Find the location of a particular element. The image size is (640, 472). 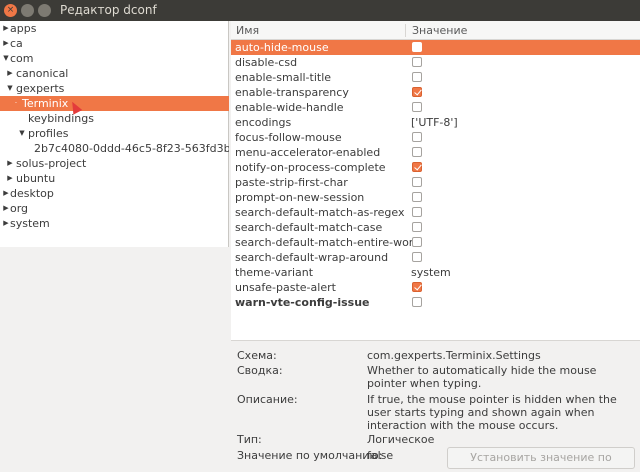

key-row-notify-on-process-complete: notify-on-process-complete is located at coordinates (435, 167).